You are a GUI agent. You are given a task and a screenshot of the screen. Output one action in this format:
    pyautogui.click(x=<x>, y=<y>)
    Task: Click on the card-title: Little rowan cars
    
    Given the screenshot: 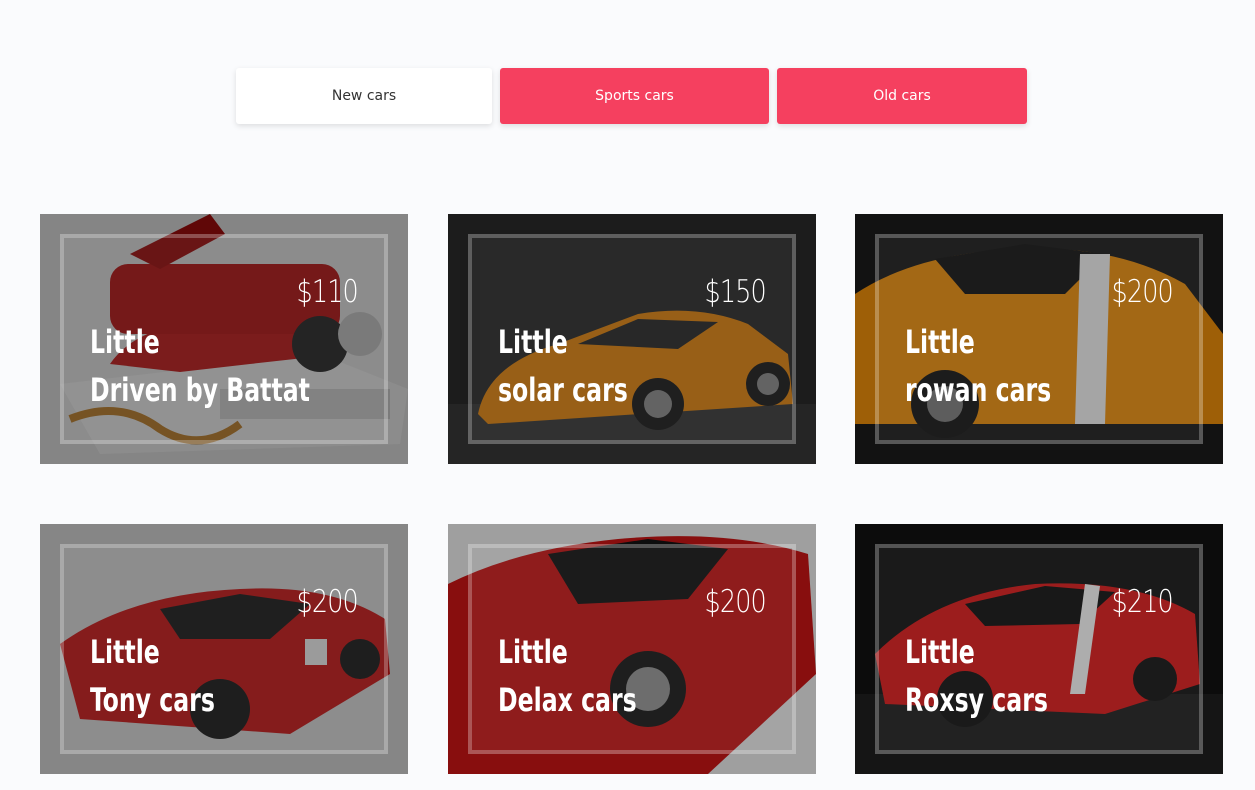 What is the action you would take?
    pyautogui.click(x=978, y=366)
    